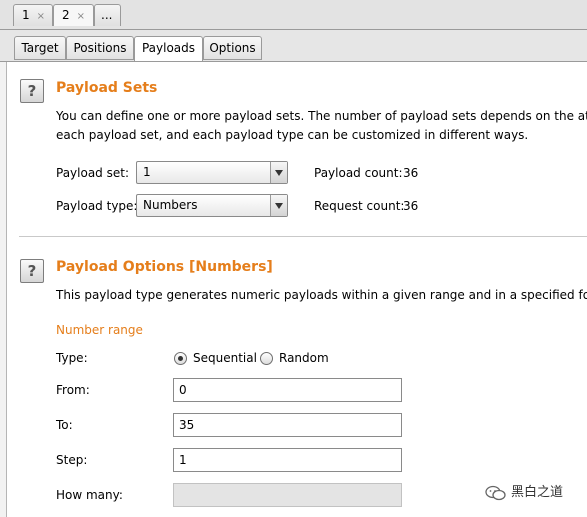 This screenshot has width=587, height=517. What do you see at coordinates (170, 205) in the screenshot?
I see `payload-type-value: Numbers` at bounding box center [170, 205].